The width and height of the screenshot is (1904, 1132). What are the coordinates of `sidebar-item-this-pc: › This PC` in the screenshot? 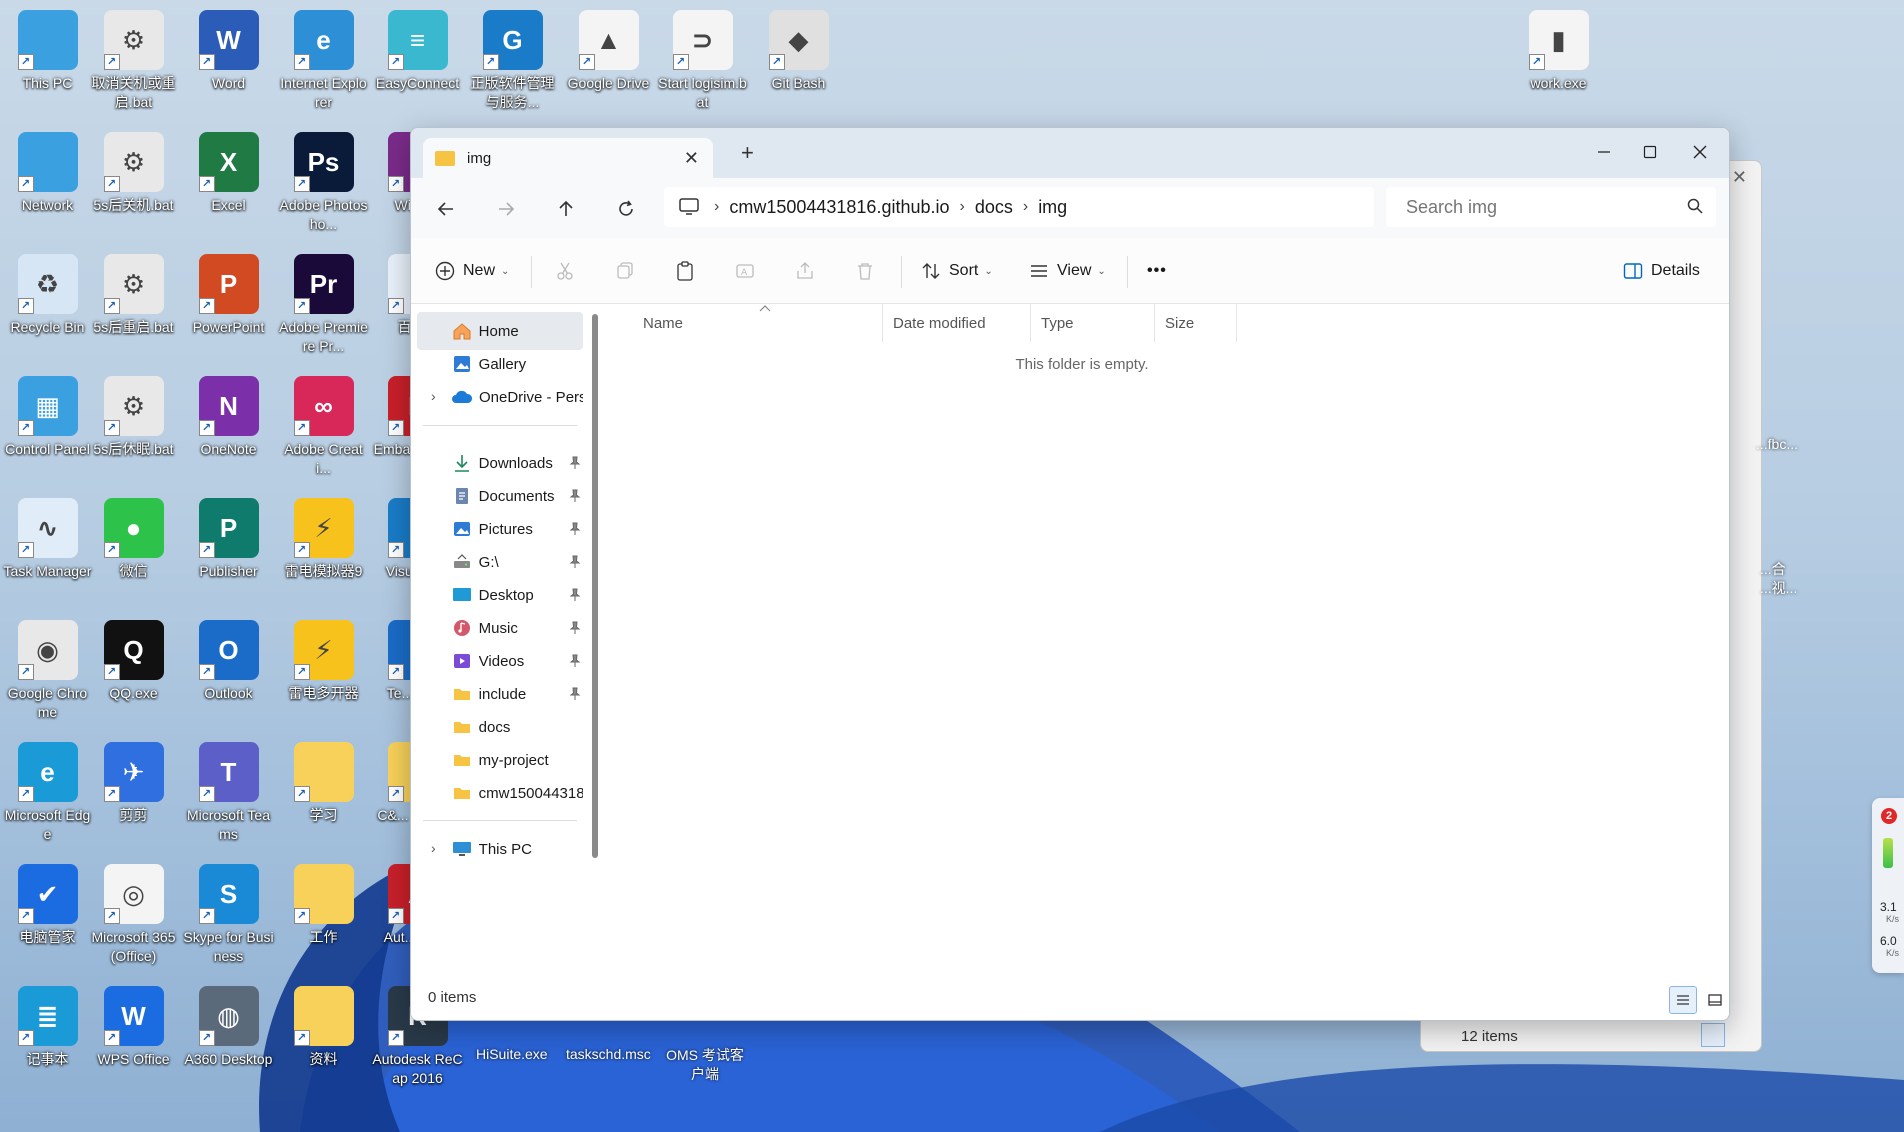 It's located at (500, 849).